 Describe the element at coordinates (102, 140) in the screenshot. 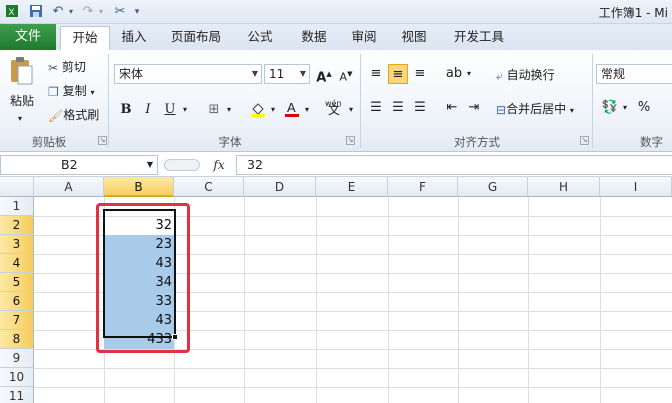

I see `clipboard-launcher-icon: ↘` at that location.